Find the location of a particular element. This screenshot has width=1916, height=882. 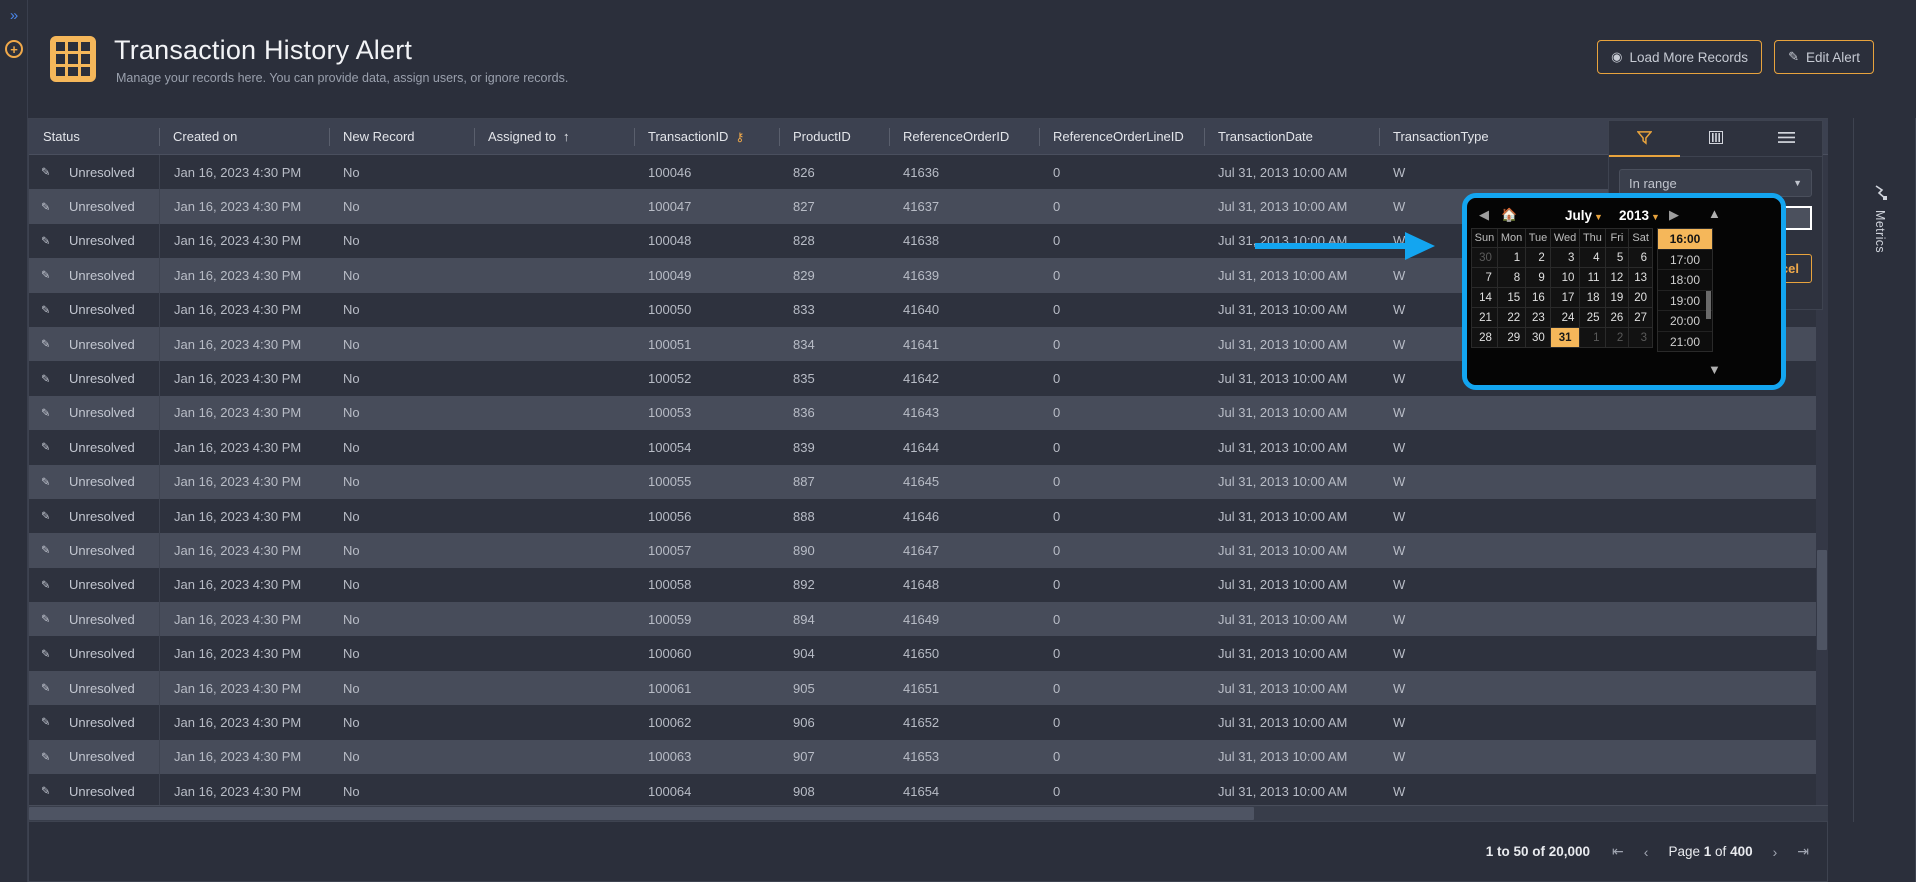

cell-ref-order-id: 41642 is located at coordinates (964, 378).